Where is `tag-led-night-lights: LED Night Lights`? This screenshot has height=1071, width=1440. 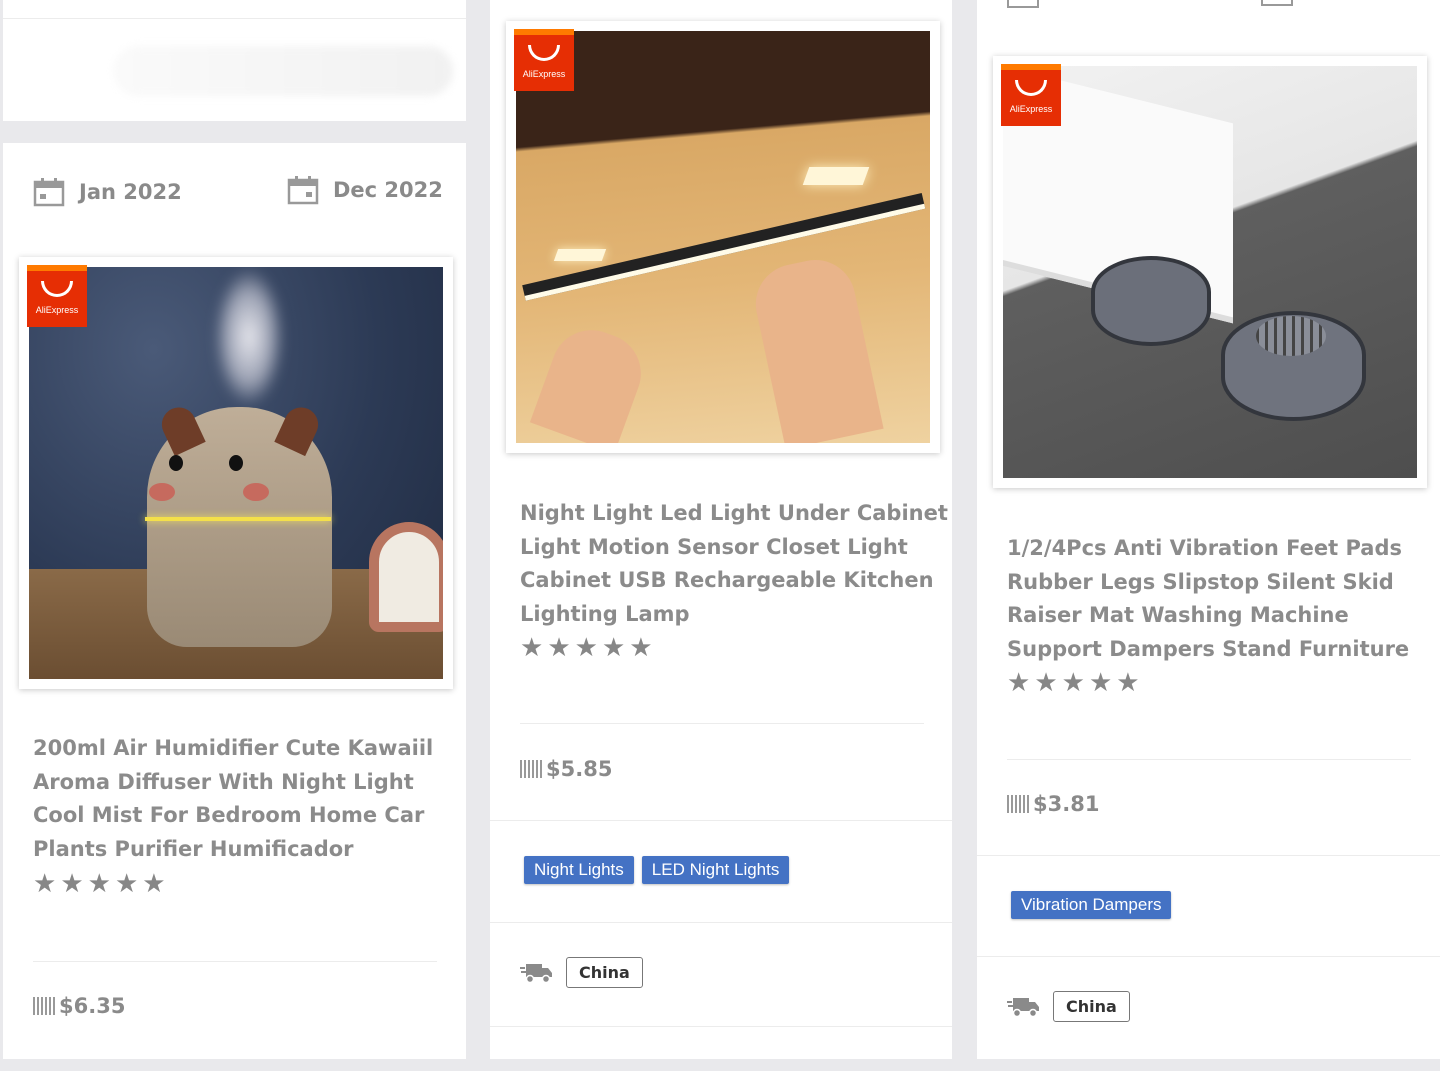 tag-led-night-lights: LED Night Lights is located at coordinates (715, 870).